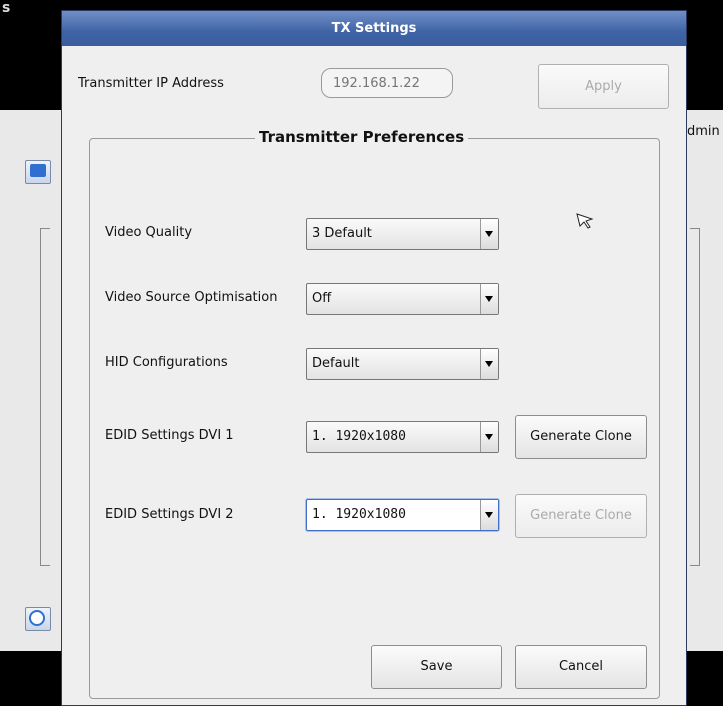  Describe the element at coordinates (169, 435) in the screenshot. I see `edid-dvi1-label: EDID Settings DVI 1` at that location.